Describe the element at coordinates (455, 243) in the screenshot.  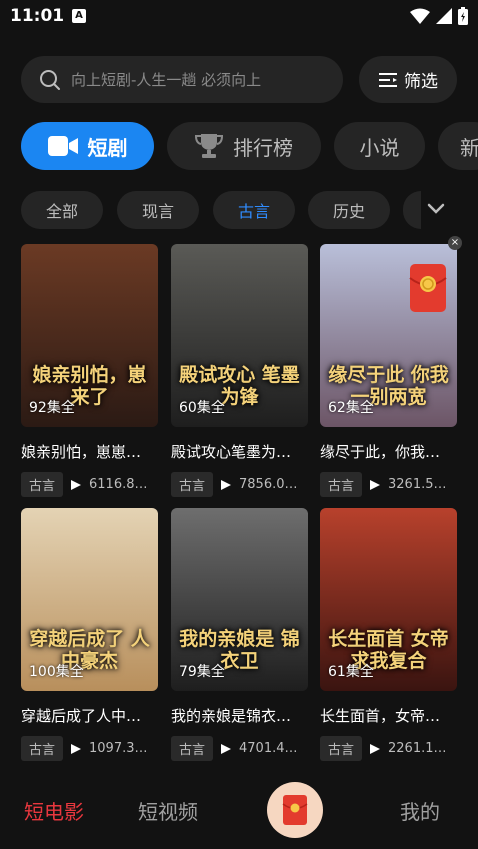
I see `ad-close-icon: ×` at that location.